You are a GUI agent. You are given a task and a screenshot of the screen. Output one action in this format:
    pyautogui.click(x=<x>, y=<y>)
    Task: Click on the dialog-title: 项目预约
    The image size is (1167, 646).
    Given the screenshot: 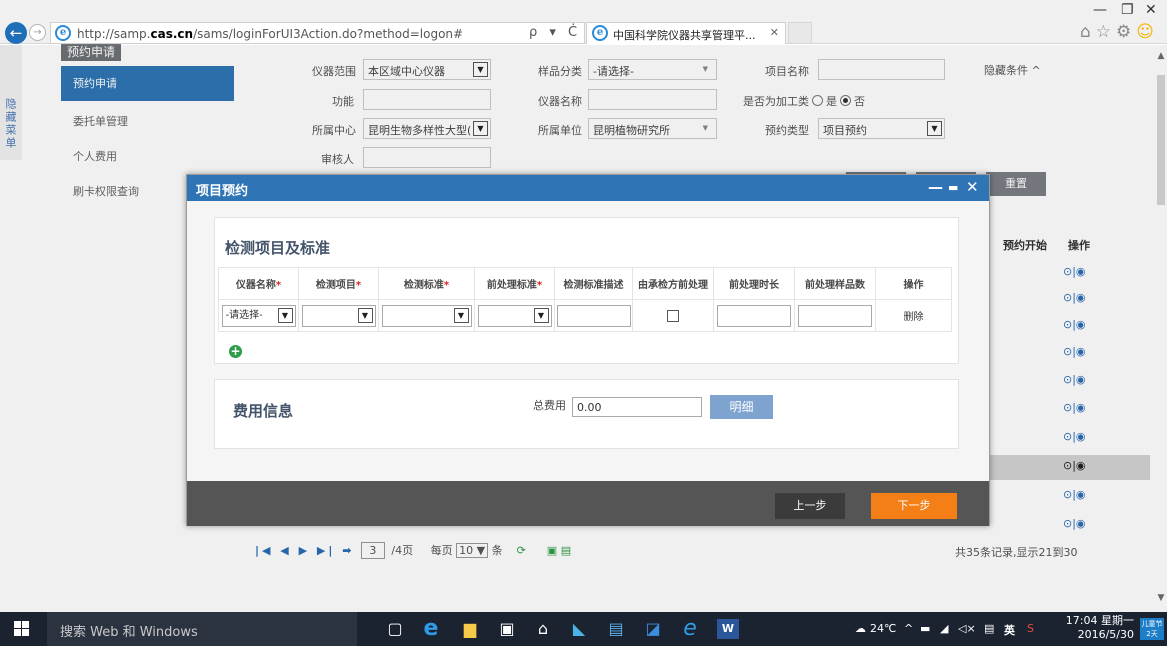 What is the action you would take?
    pyautogui.click(x=222, y=191)
    